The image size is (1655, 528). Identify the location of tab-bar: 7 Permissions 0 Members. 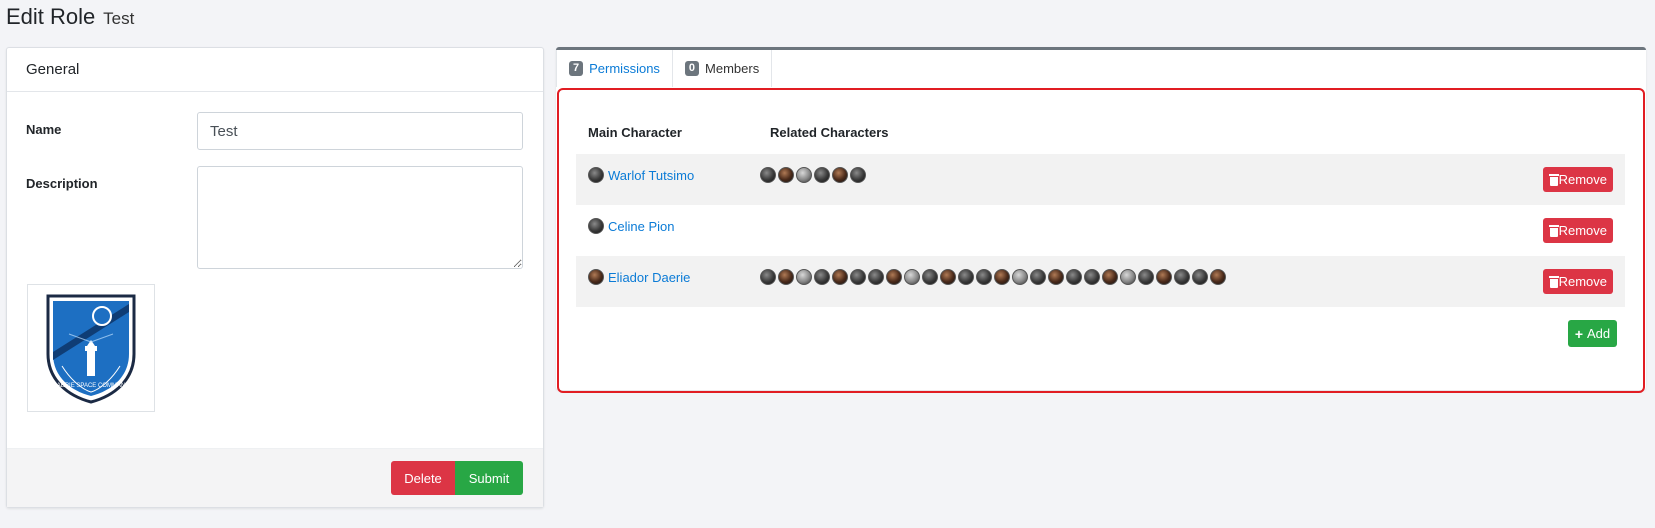
(664, 68).